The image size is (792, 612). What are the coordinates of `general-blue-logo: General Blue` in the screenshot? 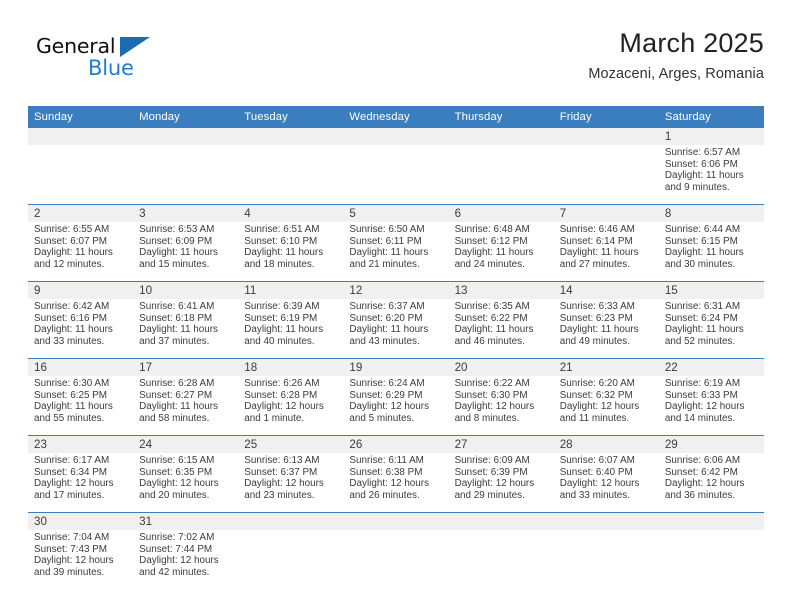 It's located at (126, 64).